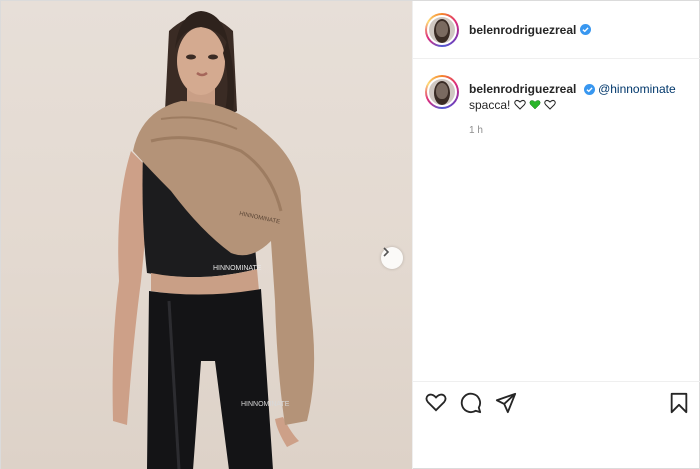 This screenshot has width=700, height=469. What do you see at coordinates (490, 105) in the screenshot?
I see `comment-text: spacca!` at bounding box center [490, 105].